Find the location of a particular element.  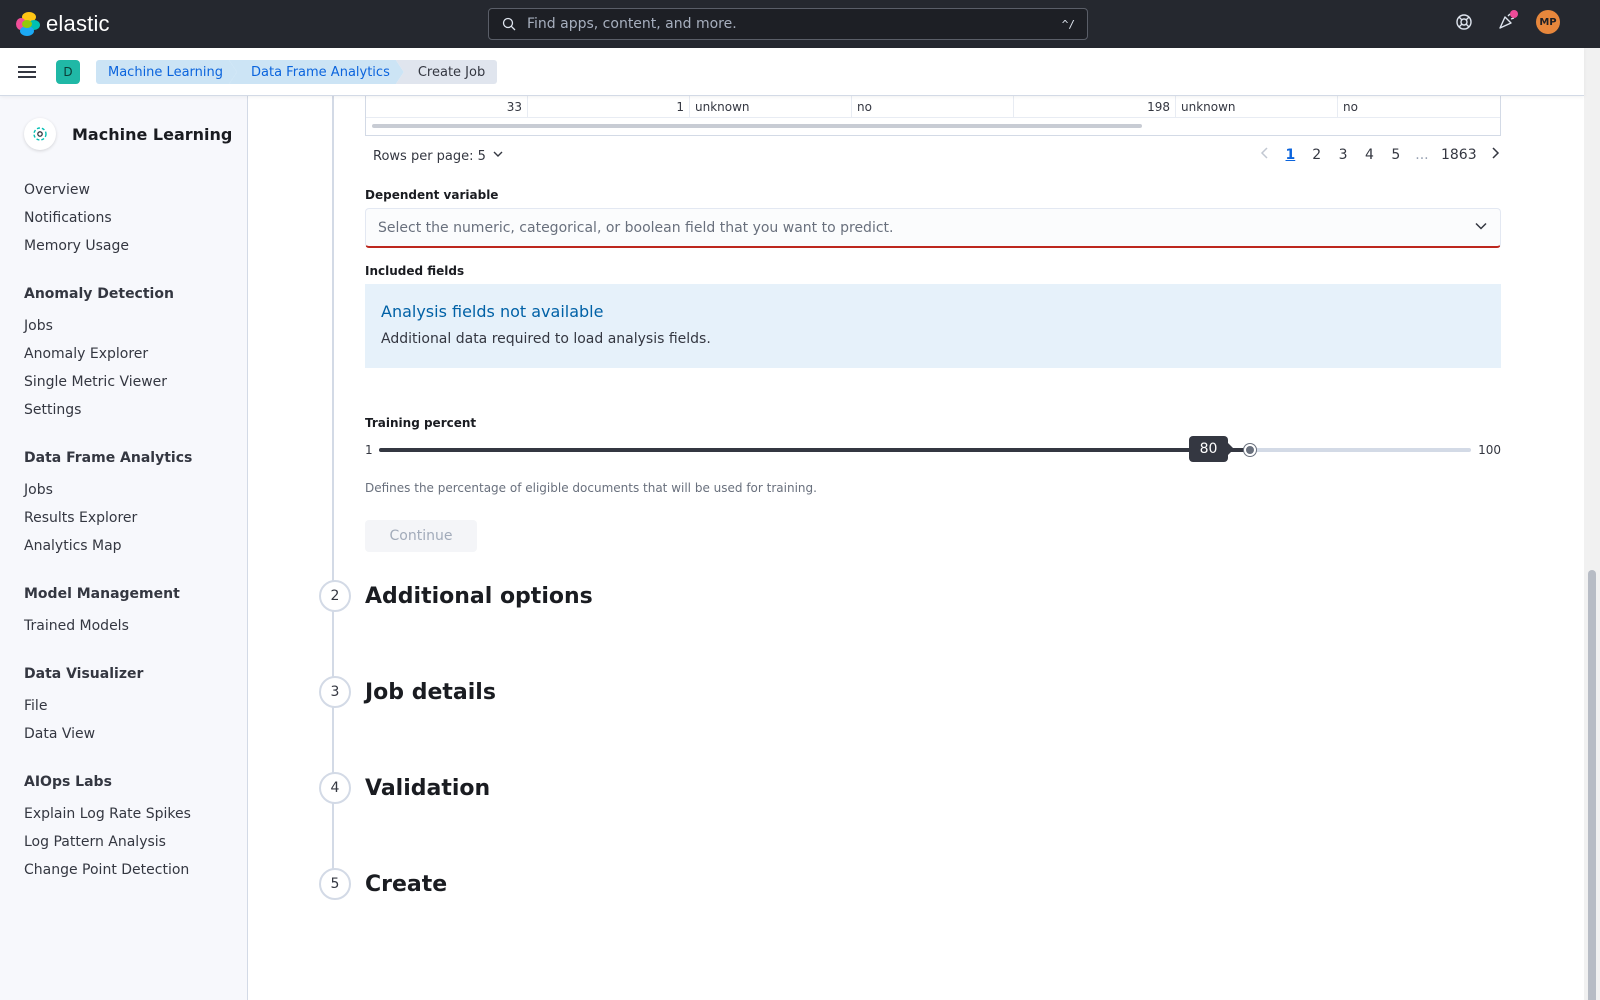

breadcrumb-machine-learning: Machine Learning is located at coordinates (166, 72).